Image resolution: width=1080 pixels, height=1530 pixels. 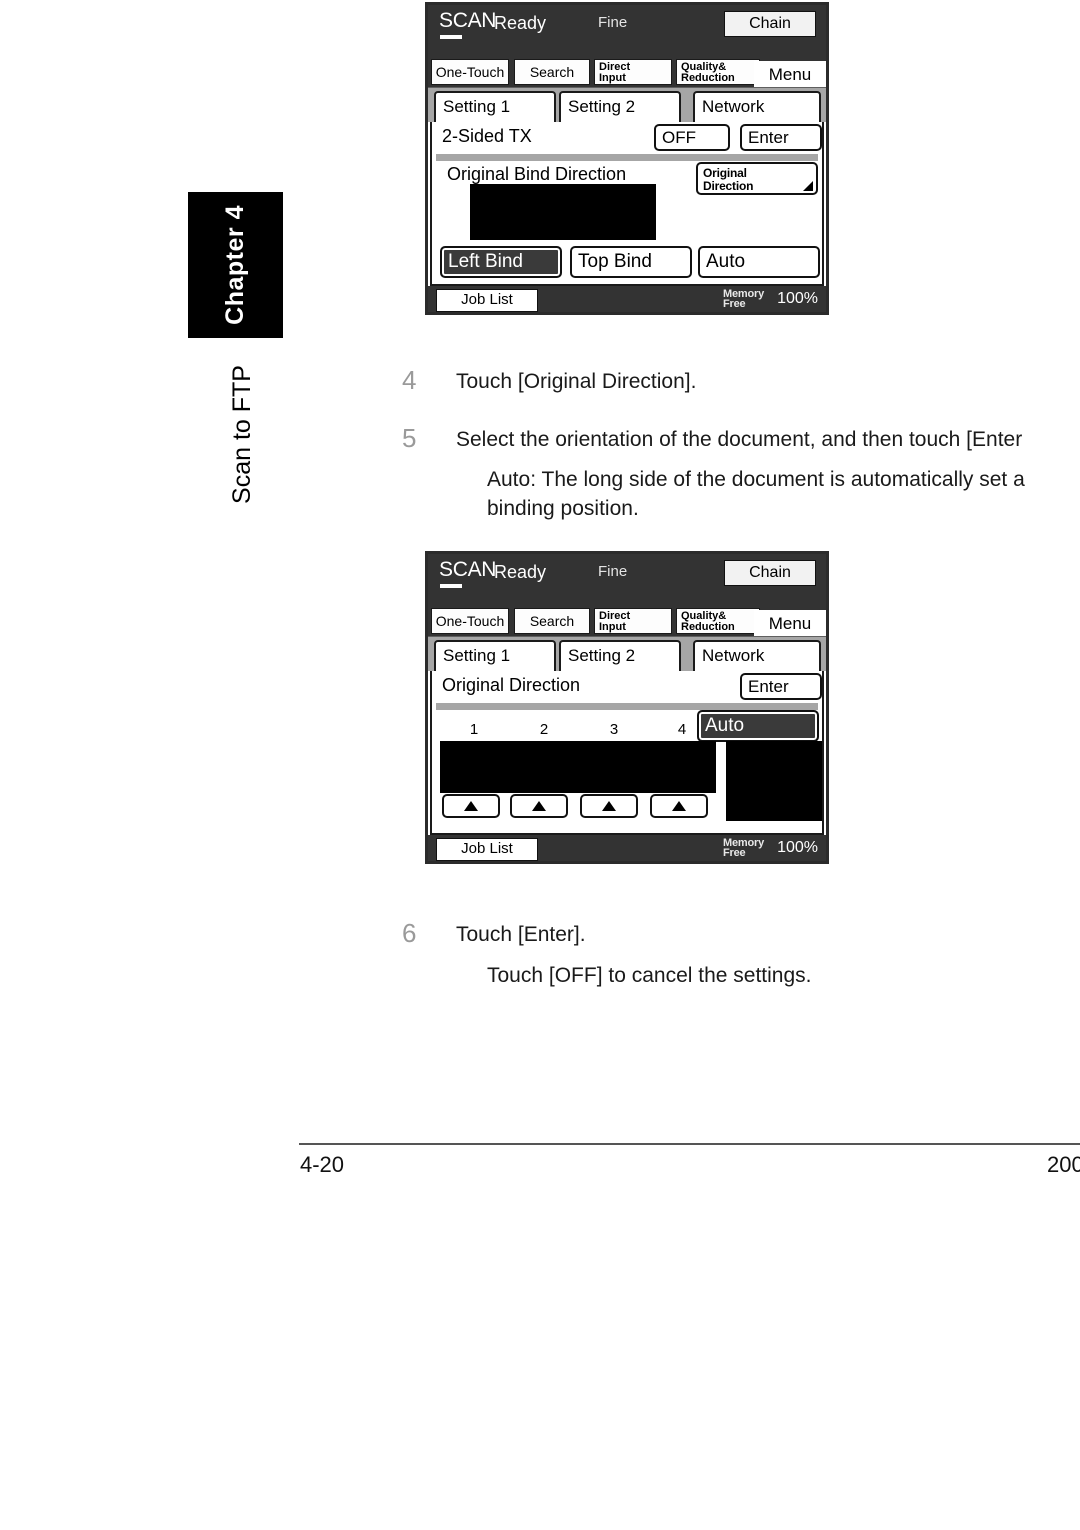 I want to click on panel2-status-bar: Job List Memory Free 100%, so click(x=627, y=848).